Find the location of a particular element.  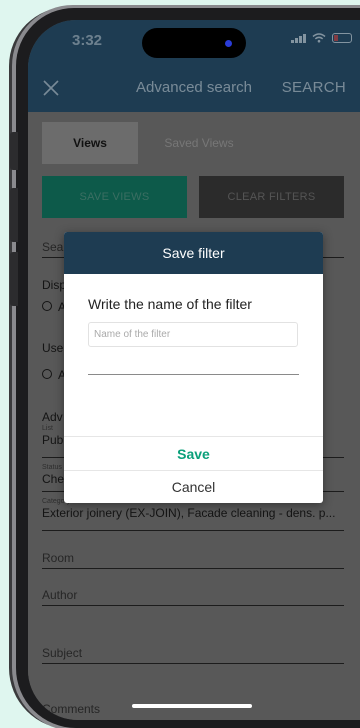

dialog-prompt: Write the name of the filter is located at coordinates (170, 304).